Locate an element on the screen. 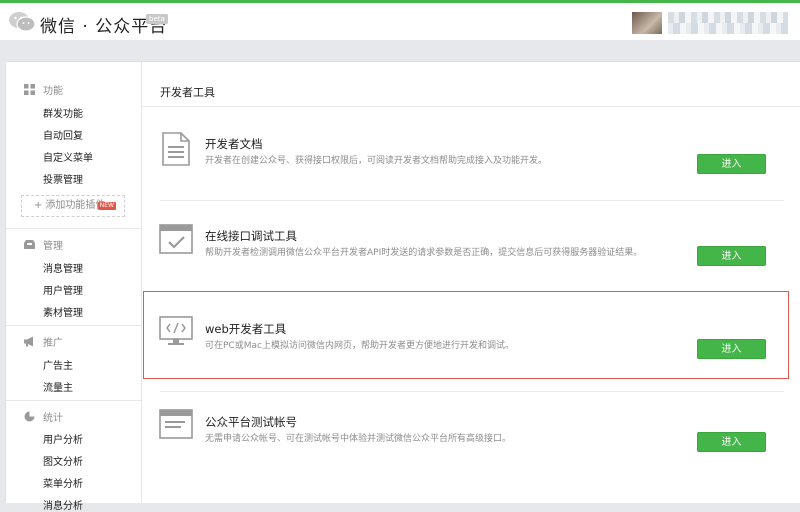  sidebar-item-advertiser: 广告主 is located at coordinates (58, 364).